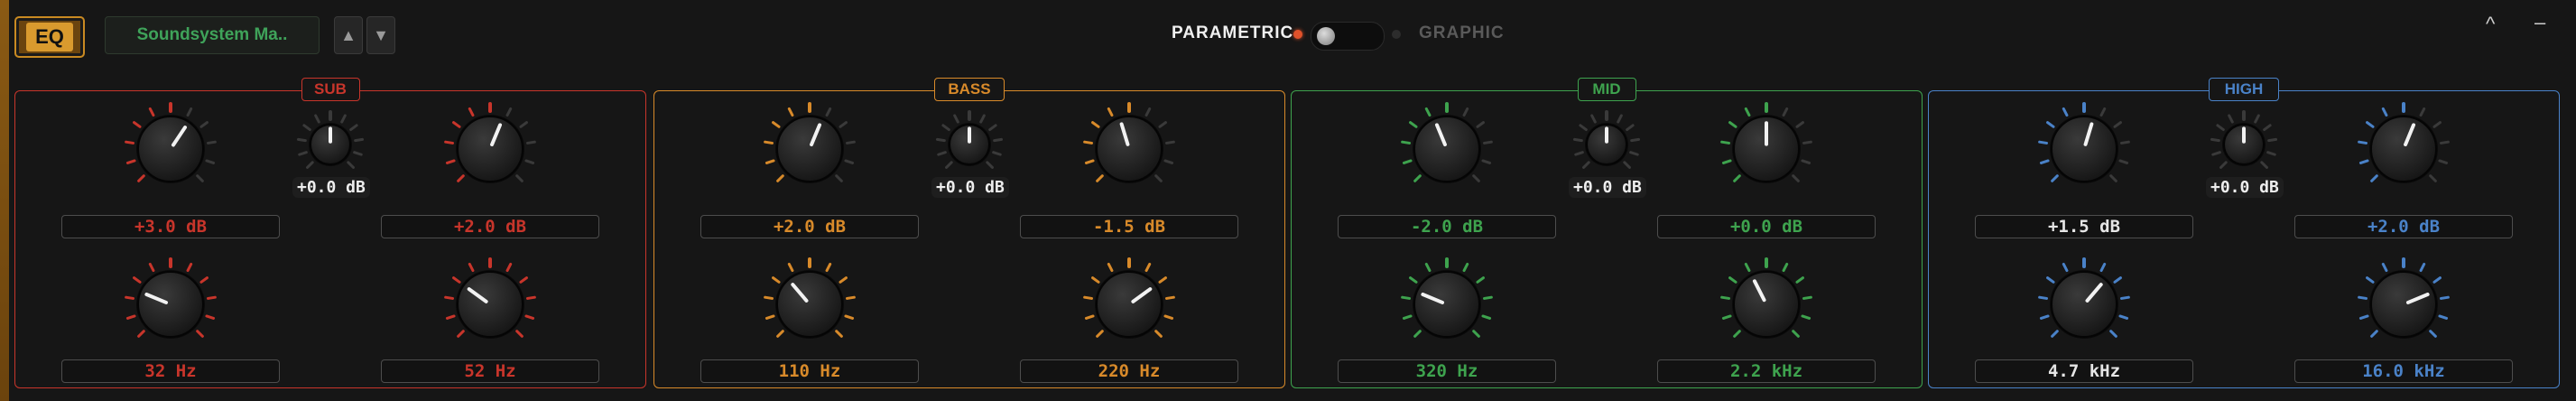 The height and width of the screenshot is (401, 2576). I want to click on right-gain-field-sub: +2.0 dB, so click(490, 227).